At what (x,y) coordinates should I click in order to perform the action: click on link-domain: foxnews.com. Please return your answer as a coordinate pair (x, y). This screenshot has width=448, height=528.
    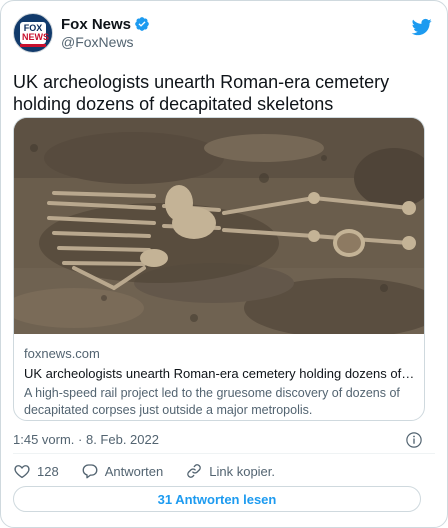
    Looking at the image, I should click on (220, 354).